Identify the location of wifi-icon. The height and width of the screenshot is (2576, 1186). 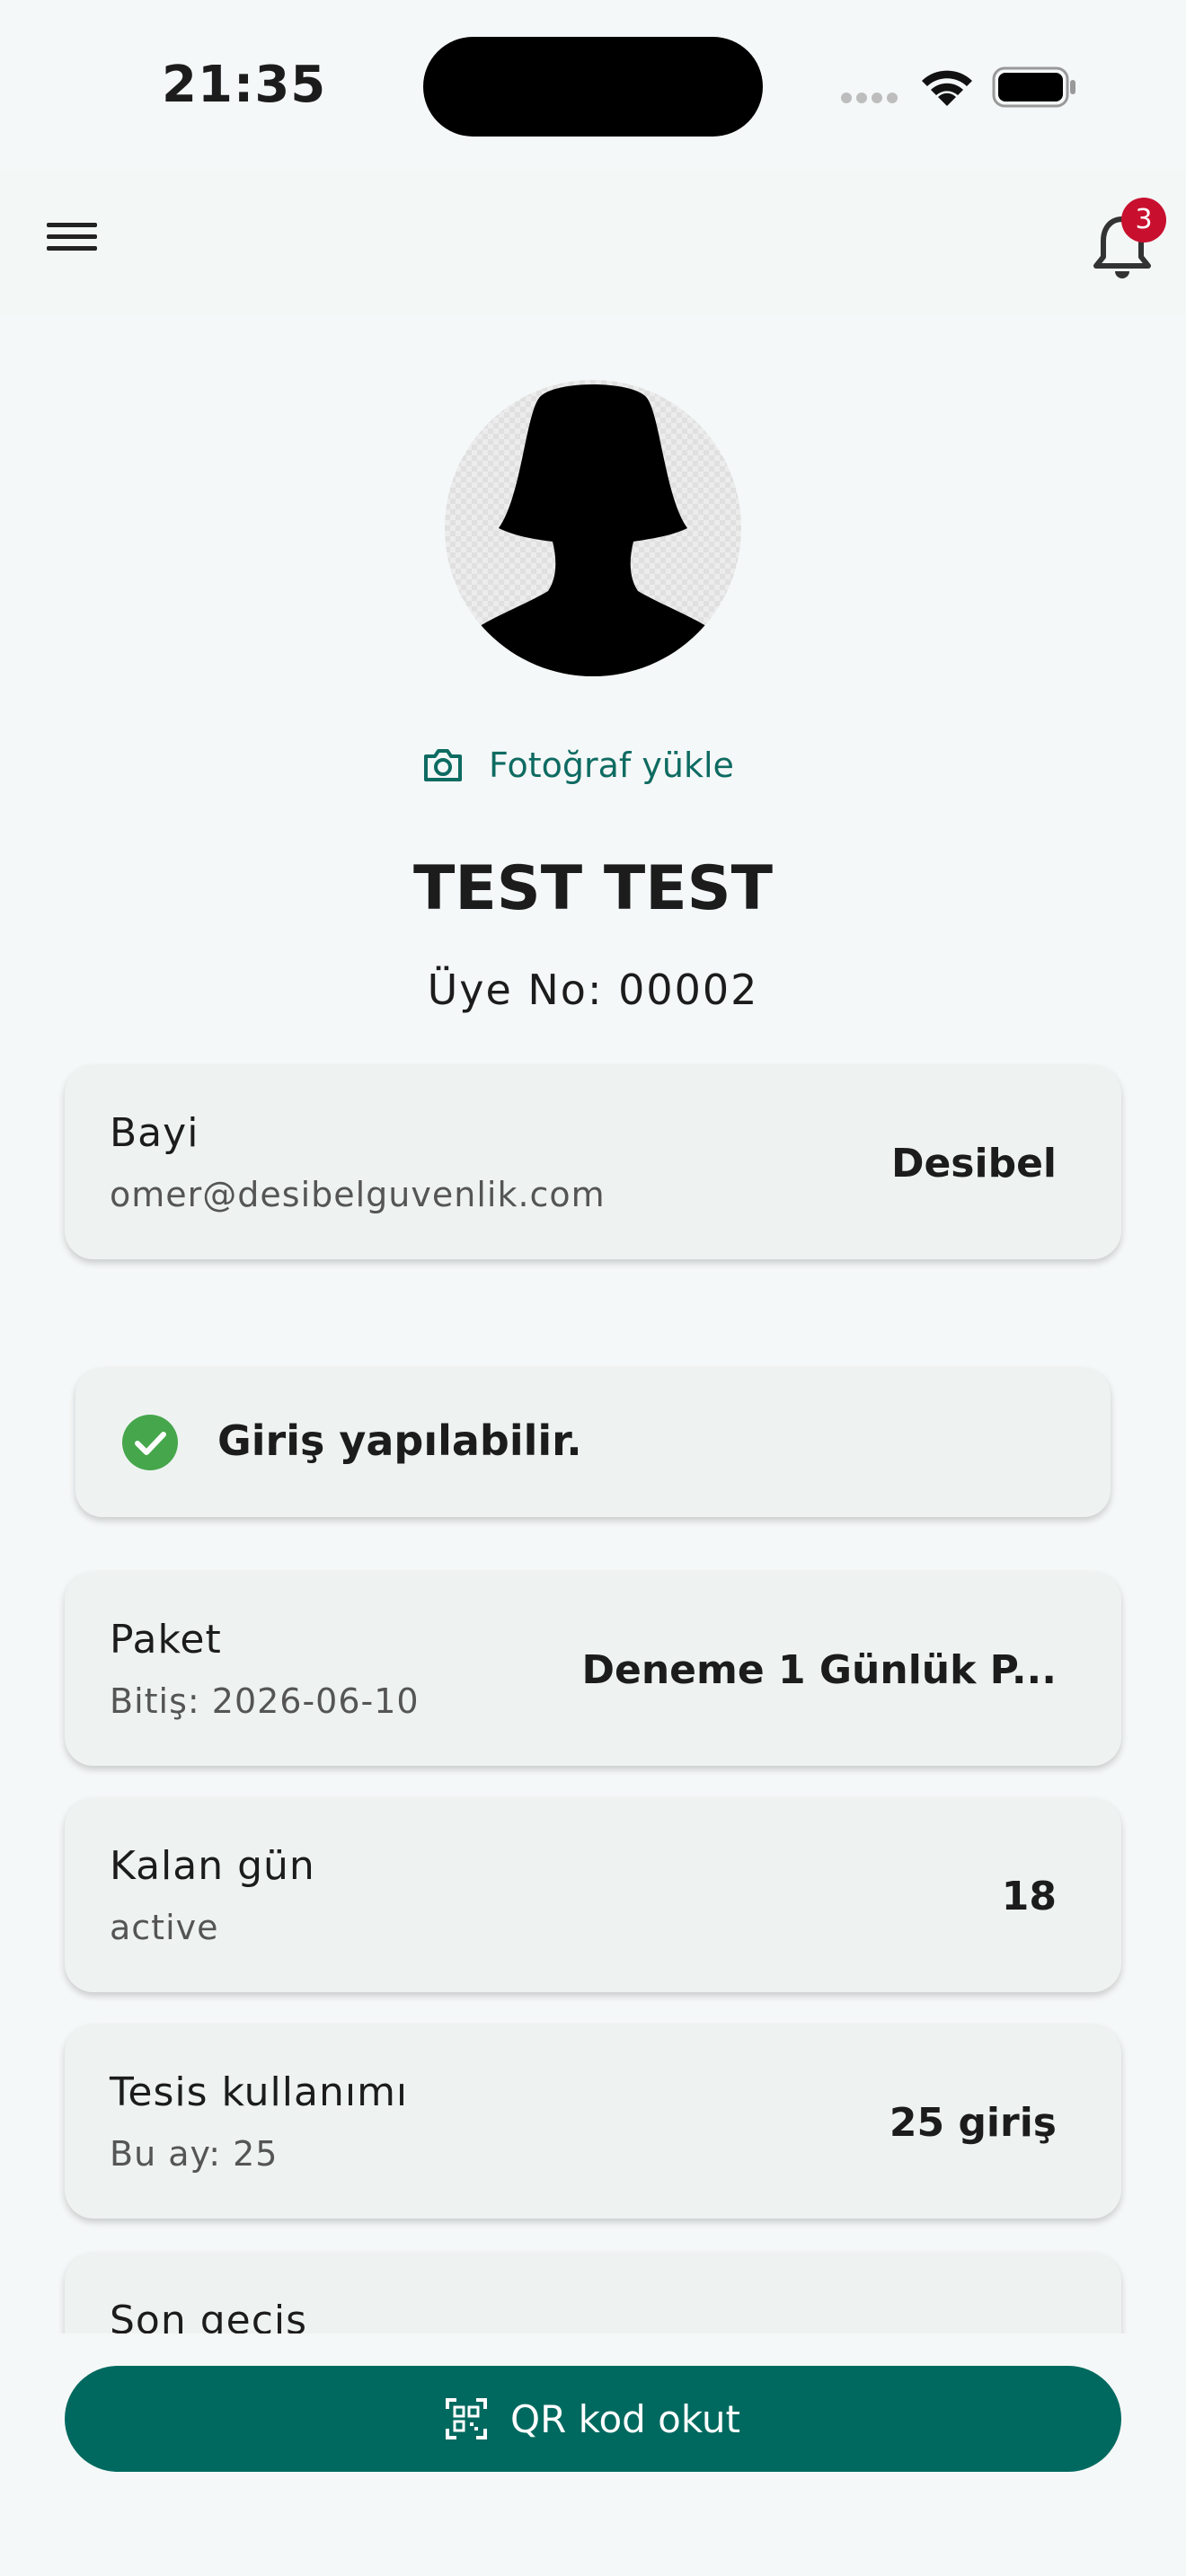
(947, 88).